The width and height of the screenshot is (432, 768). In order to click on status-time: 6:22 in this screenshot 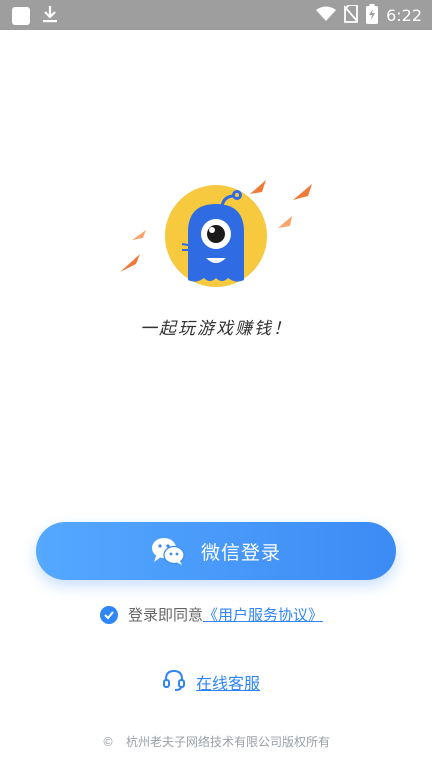, I will do `click(404, 15)`.